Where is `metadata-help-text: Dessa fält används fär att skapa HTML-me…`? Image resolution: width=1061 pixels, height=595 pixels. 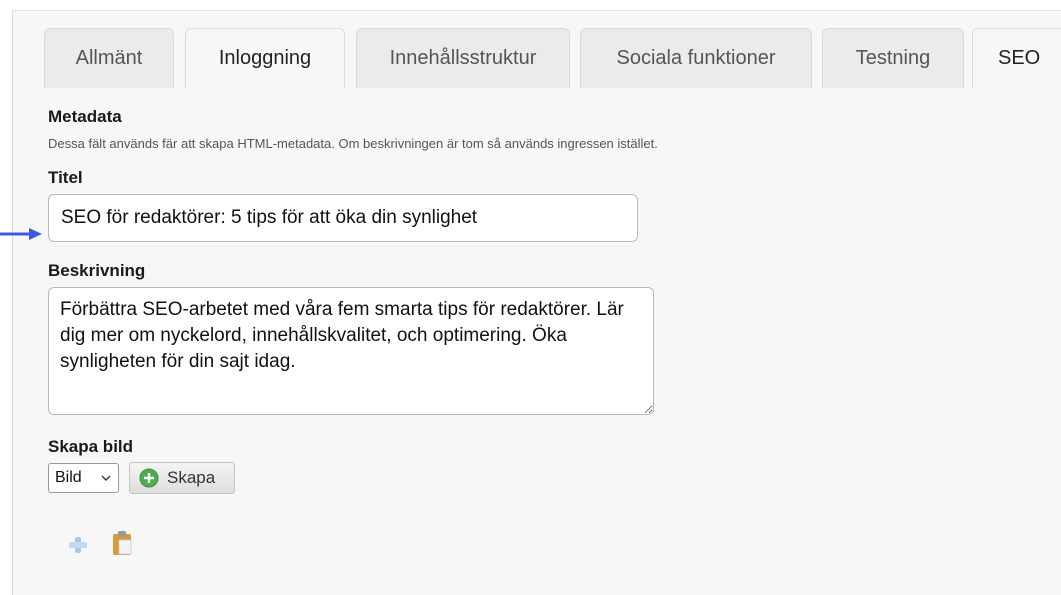 metadata-help-text: Dessa fält används fär att skapa HTML-me… is located at coordinates (353, 143).